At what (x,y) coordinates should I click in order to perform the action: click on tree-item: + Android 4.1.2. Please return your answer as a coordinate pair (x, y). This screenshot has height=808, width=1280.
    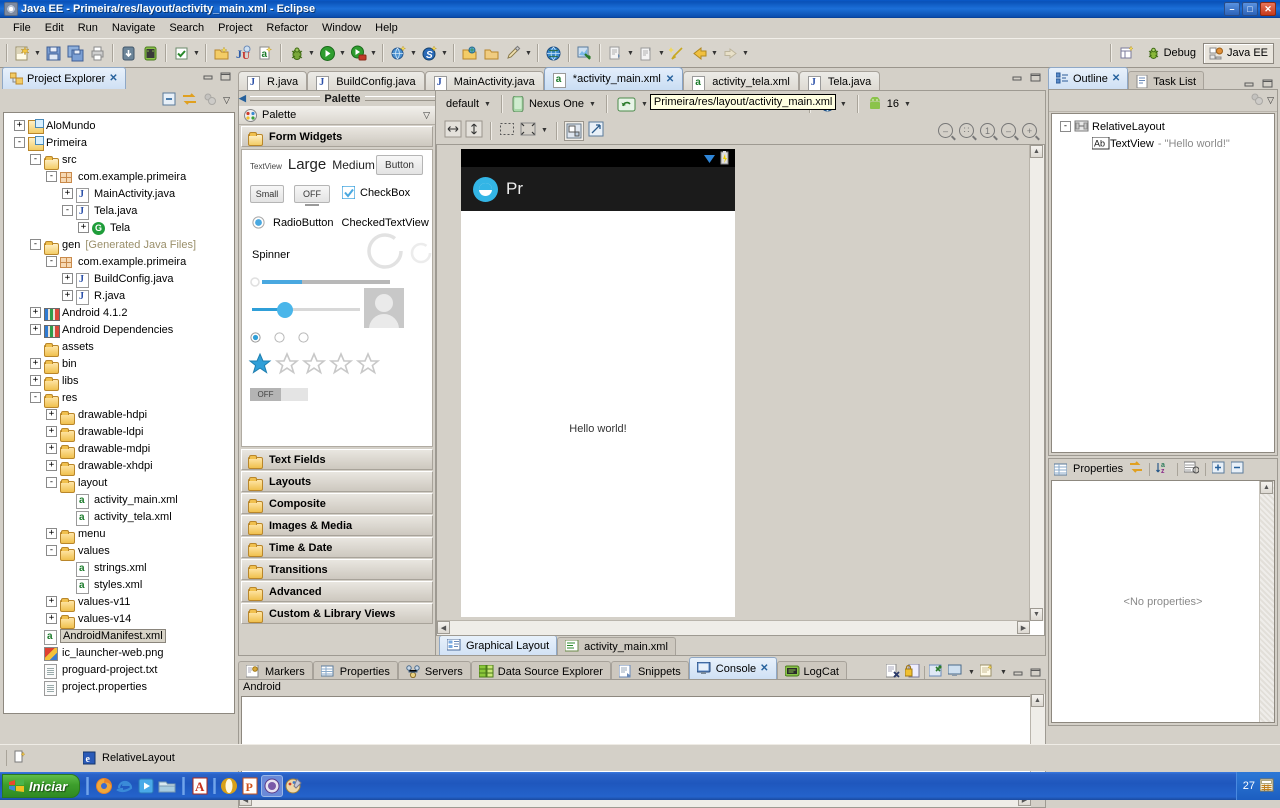
    Looking at the image, I should click on (119, 312).